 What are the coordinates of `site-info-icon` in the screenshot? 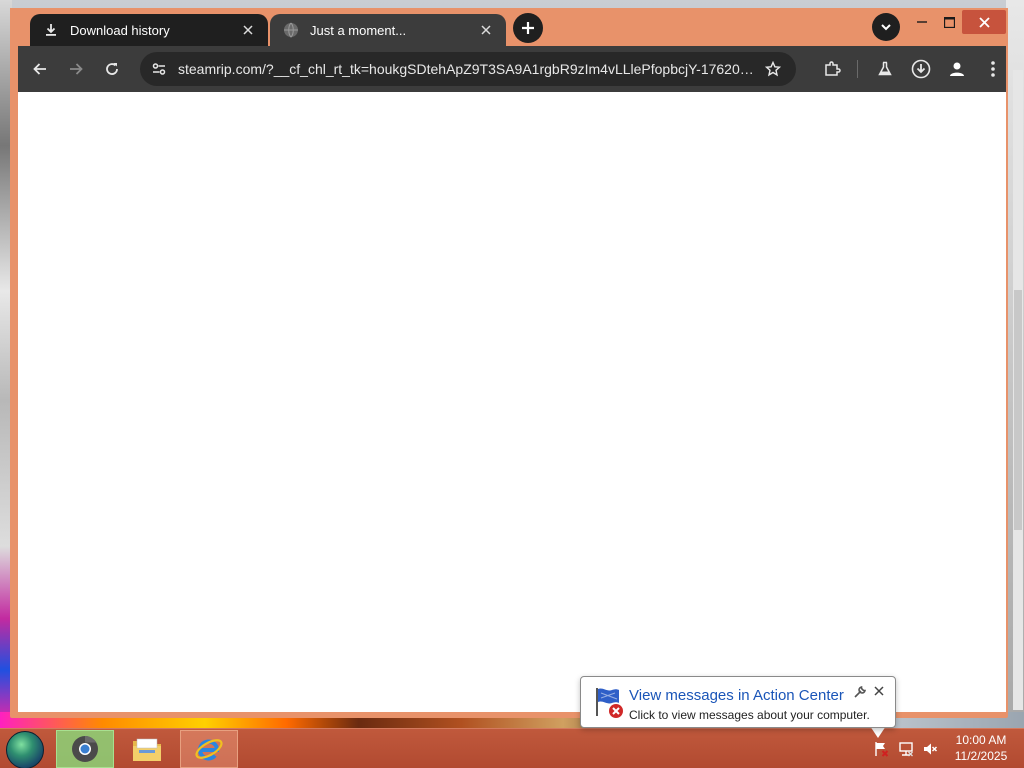 It's located at (159, 69).